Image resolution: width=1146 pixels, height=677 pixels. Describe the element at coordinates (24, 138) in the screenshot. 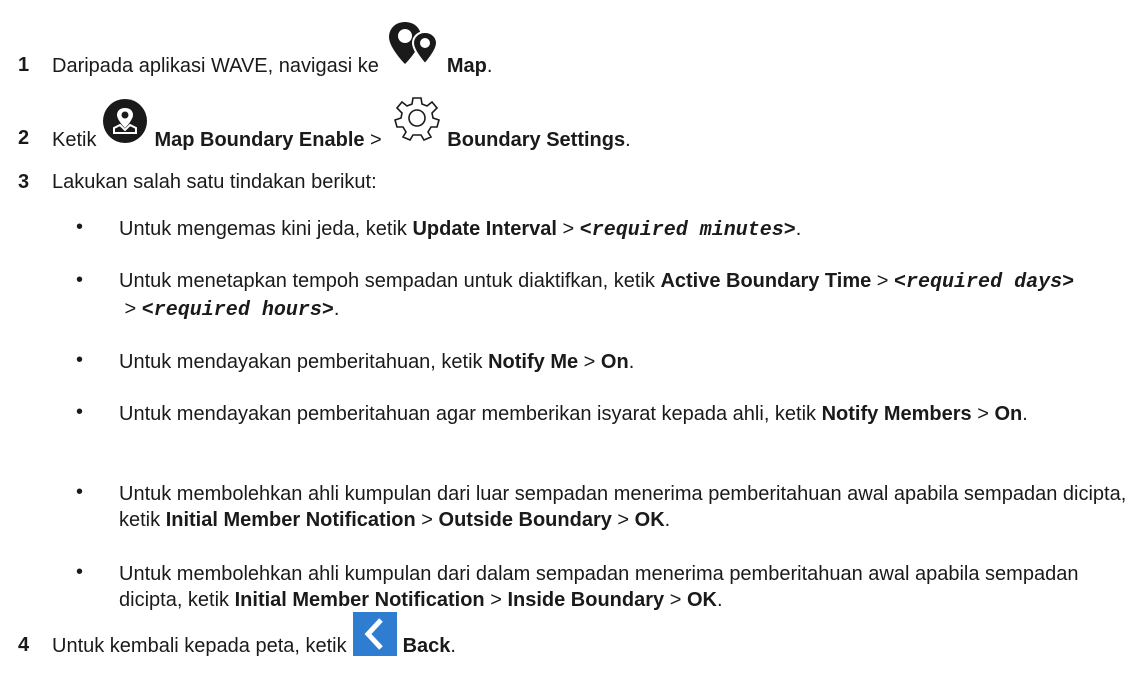

I see `step-number: 2` at that location.